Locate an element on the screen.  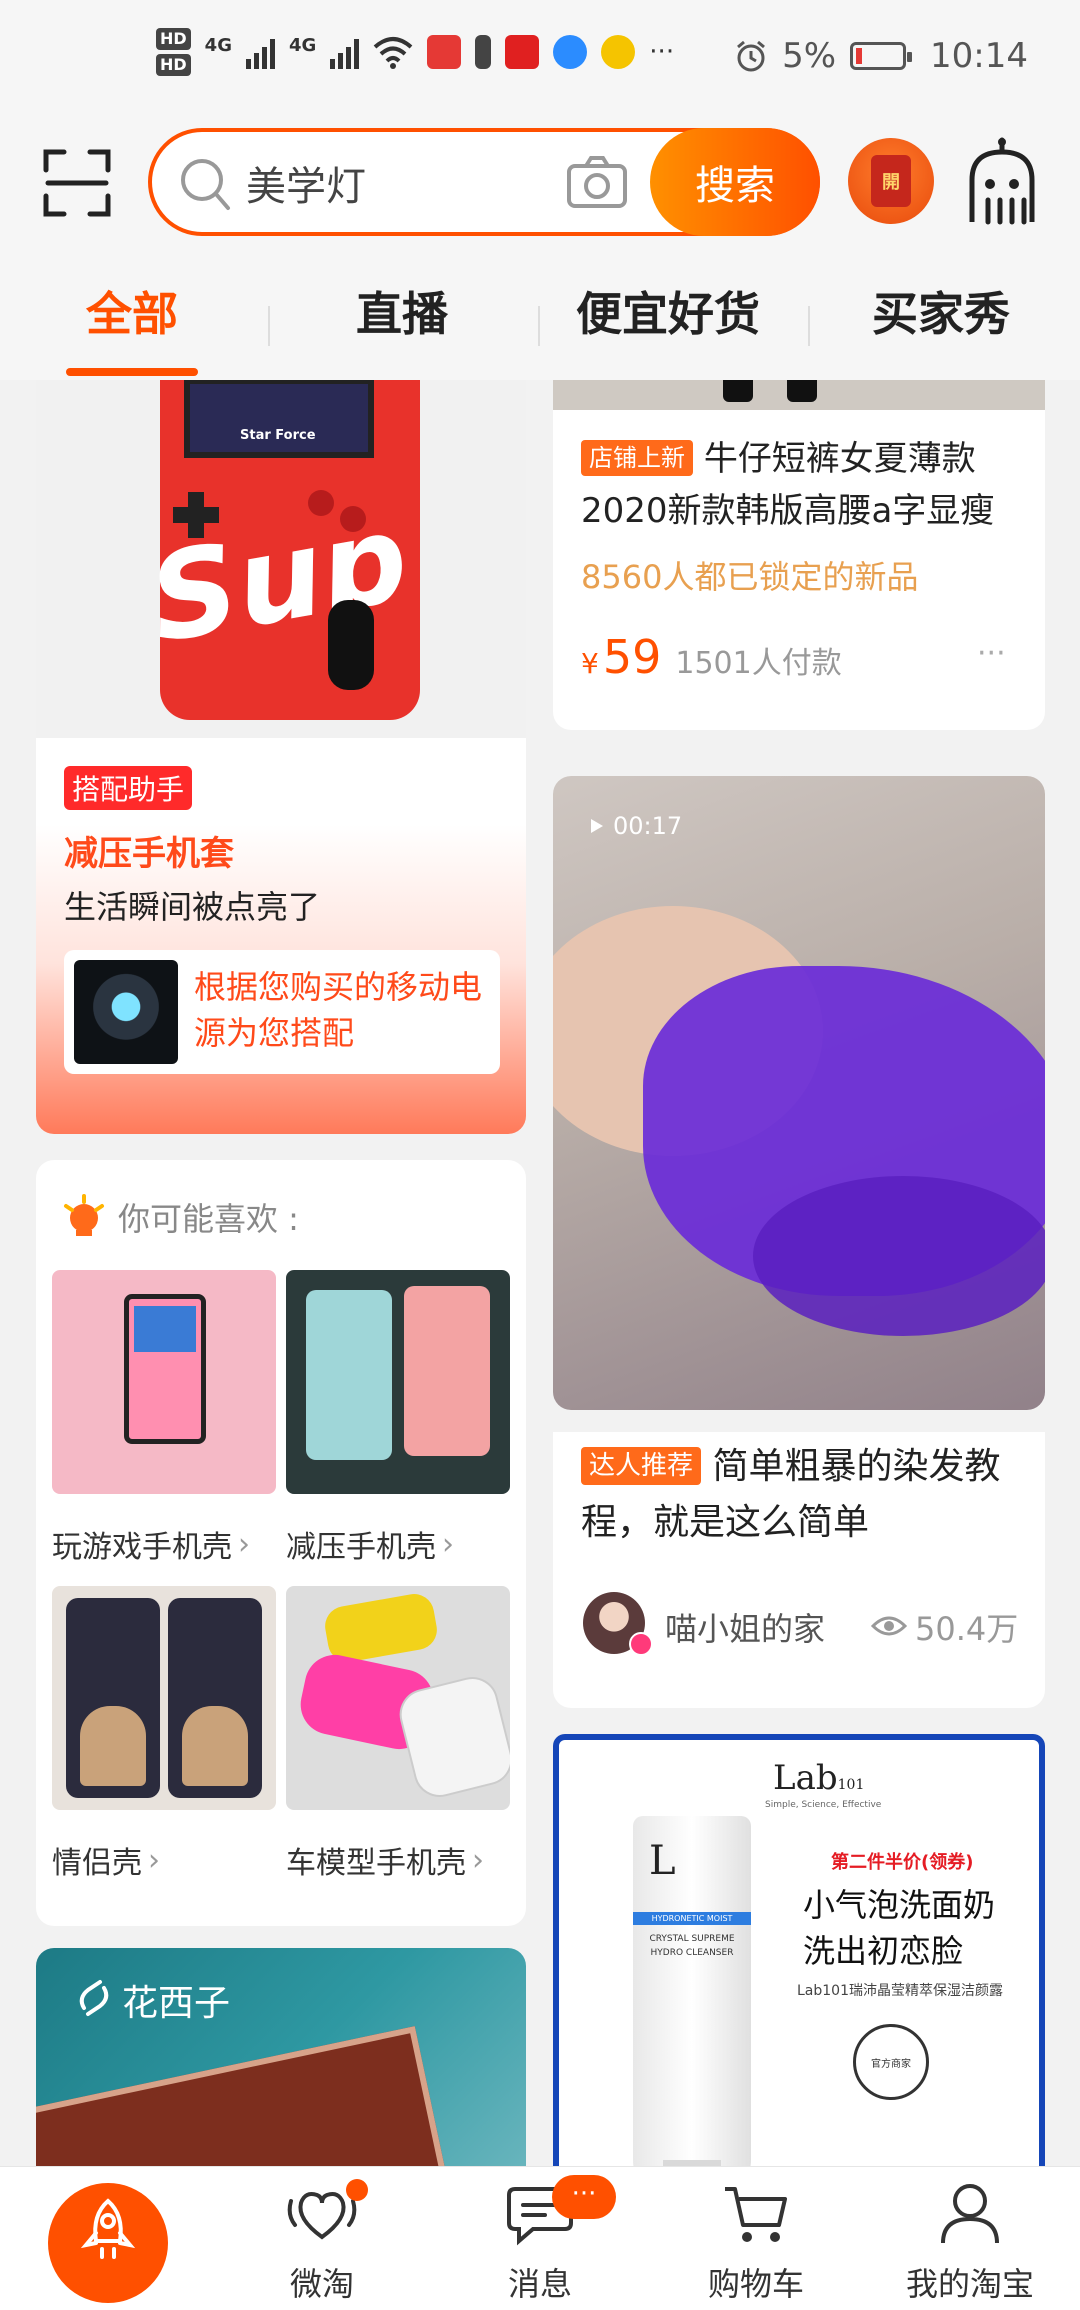
product-highlight: 8560人都已锁定的新品 is located at coordinates (750, 577).